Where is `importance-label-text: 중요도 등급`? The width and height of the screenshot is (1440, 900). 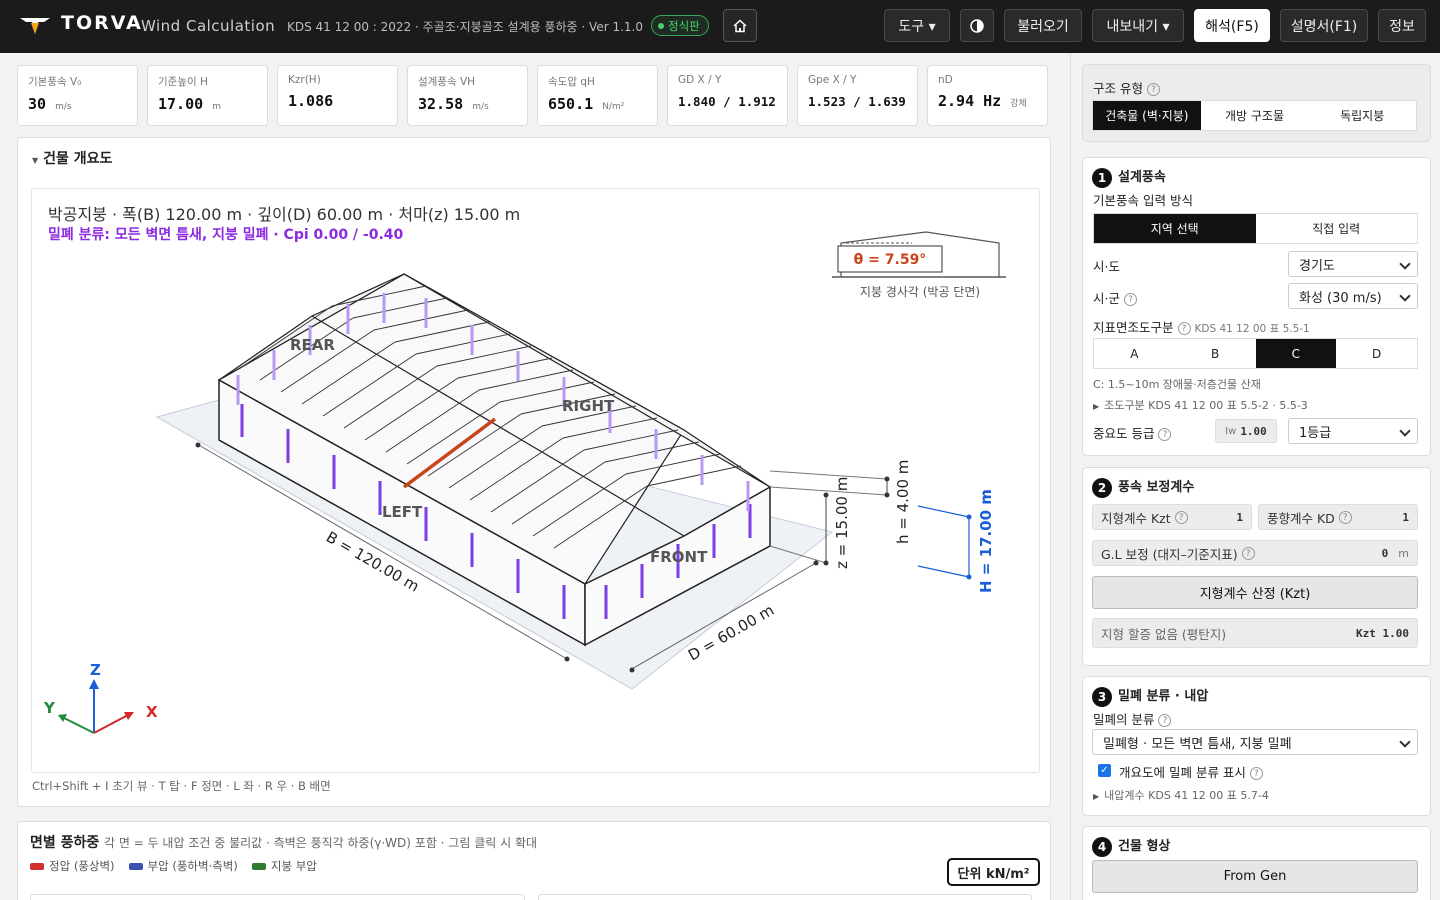 importance-label-text: 중요도 등급 is located at coordinates (1124, 433).